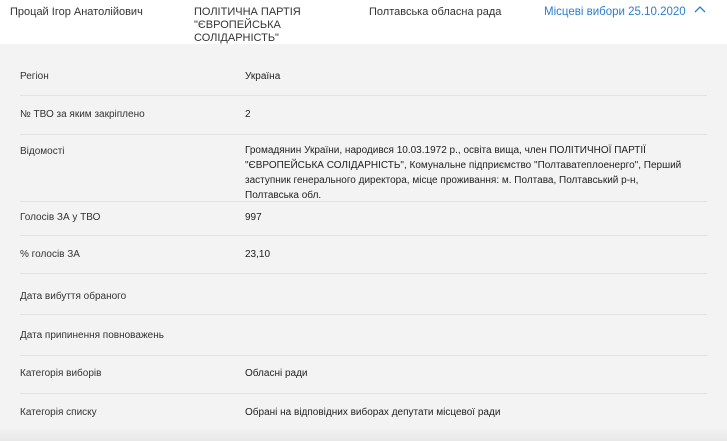 The width and height of the screenshot is (727, 441). What do you see at coordinates (58, 412) in the screenshot?
I see `detail-label: Категорія списку` at bounding box center [58, 412].